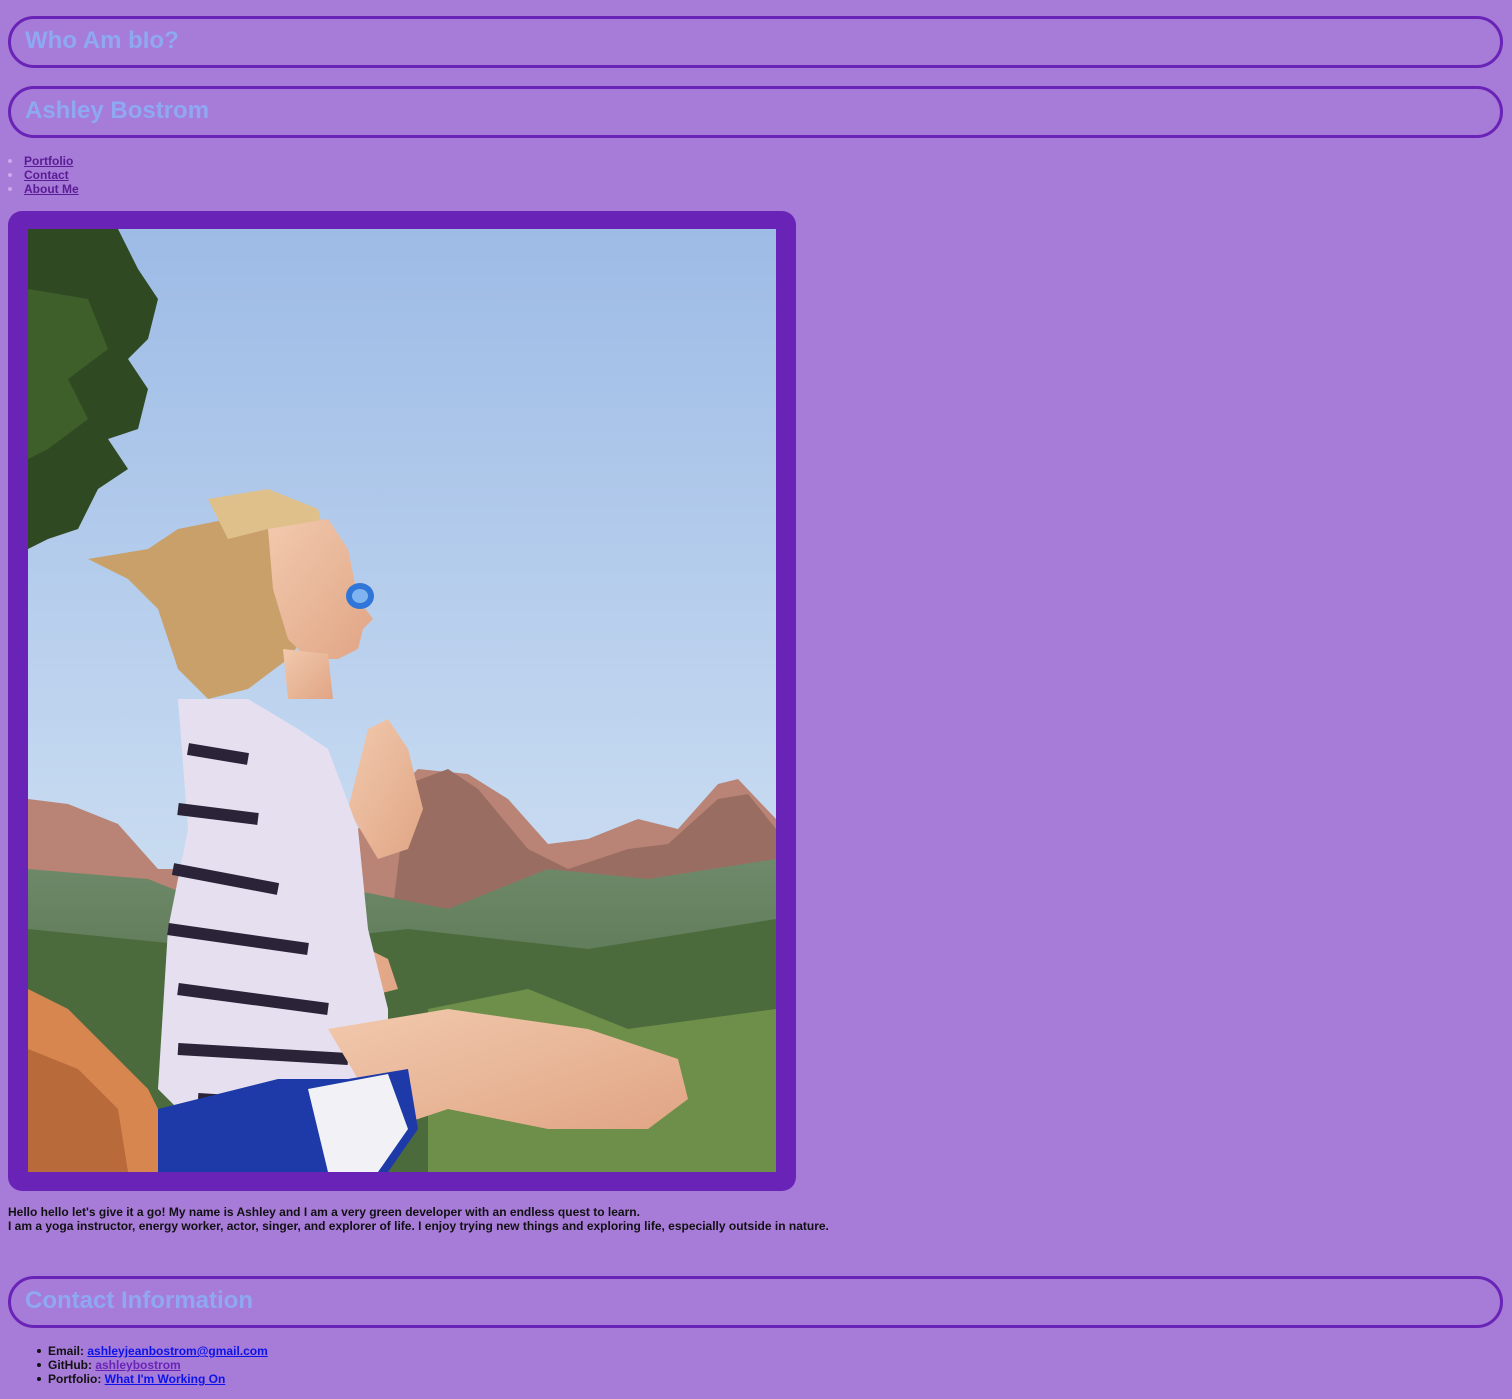 The height and width of the screenshot is (1399, 1512). What do you see at coordinates (137, 1365) in the screenshot?
I see `github-link: ashleybostrom` at bounding box center [137, 1365].